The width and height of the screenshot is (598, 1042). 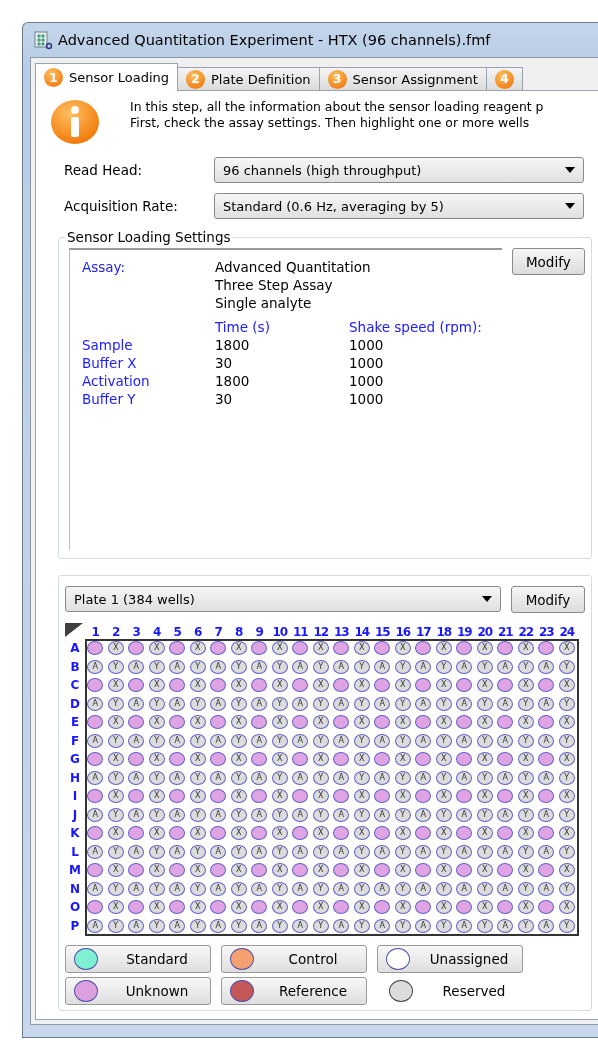 What do you see at coordinates (294, 991) in the screenshot?
I see `legend-button: Reference` at bounding box center [294, 991].